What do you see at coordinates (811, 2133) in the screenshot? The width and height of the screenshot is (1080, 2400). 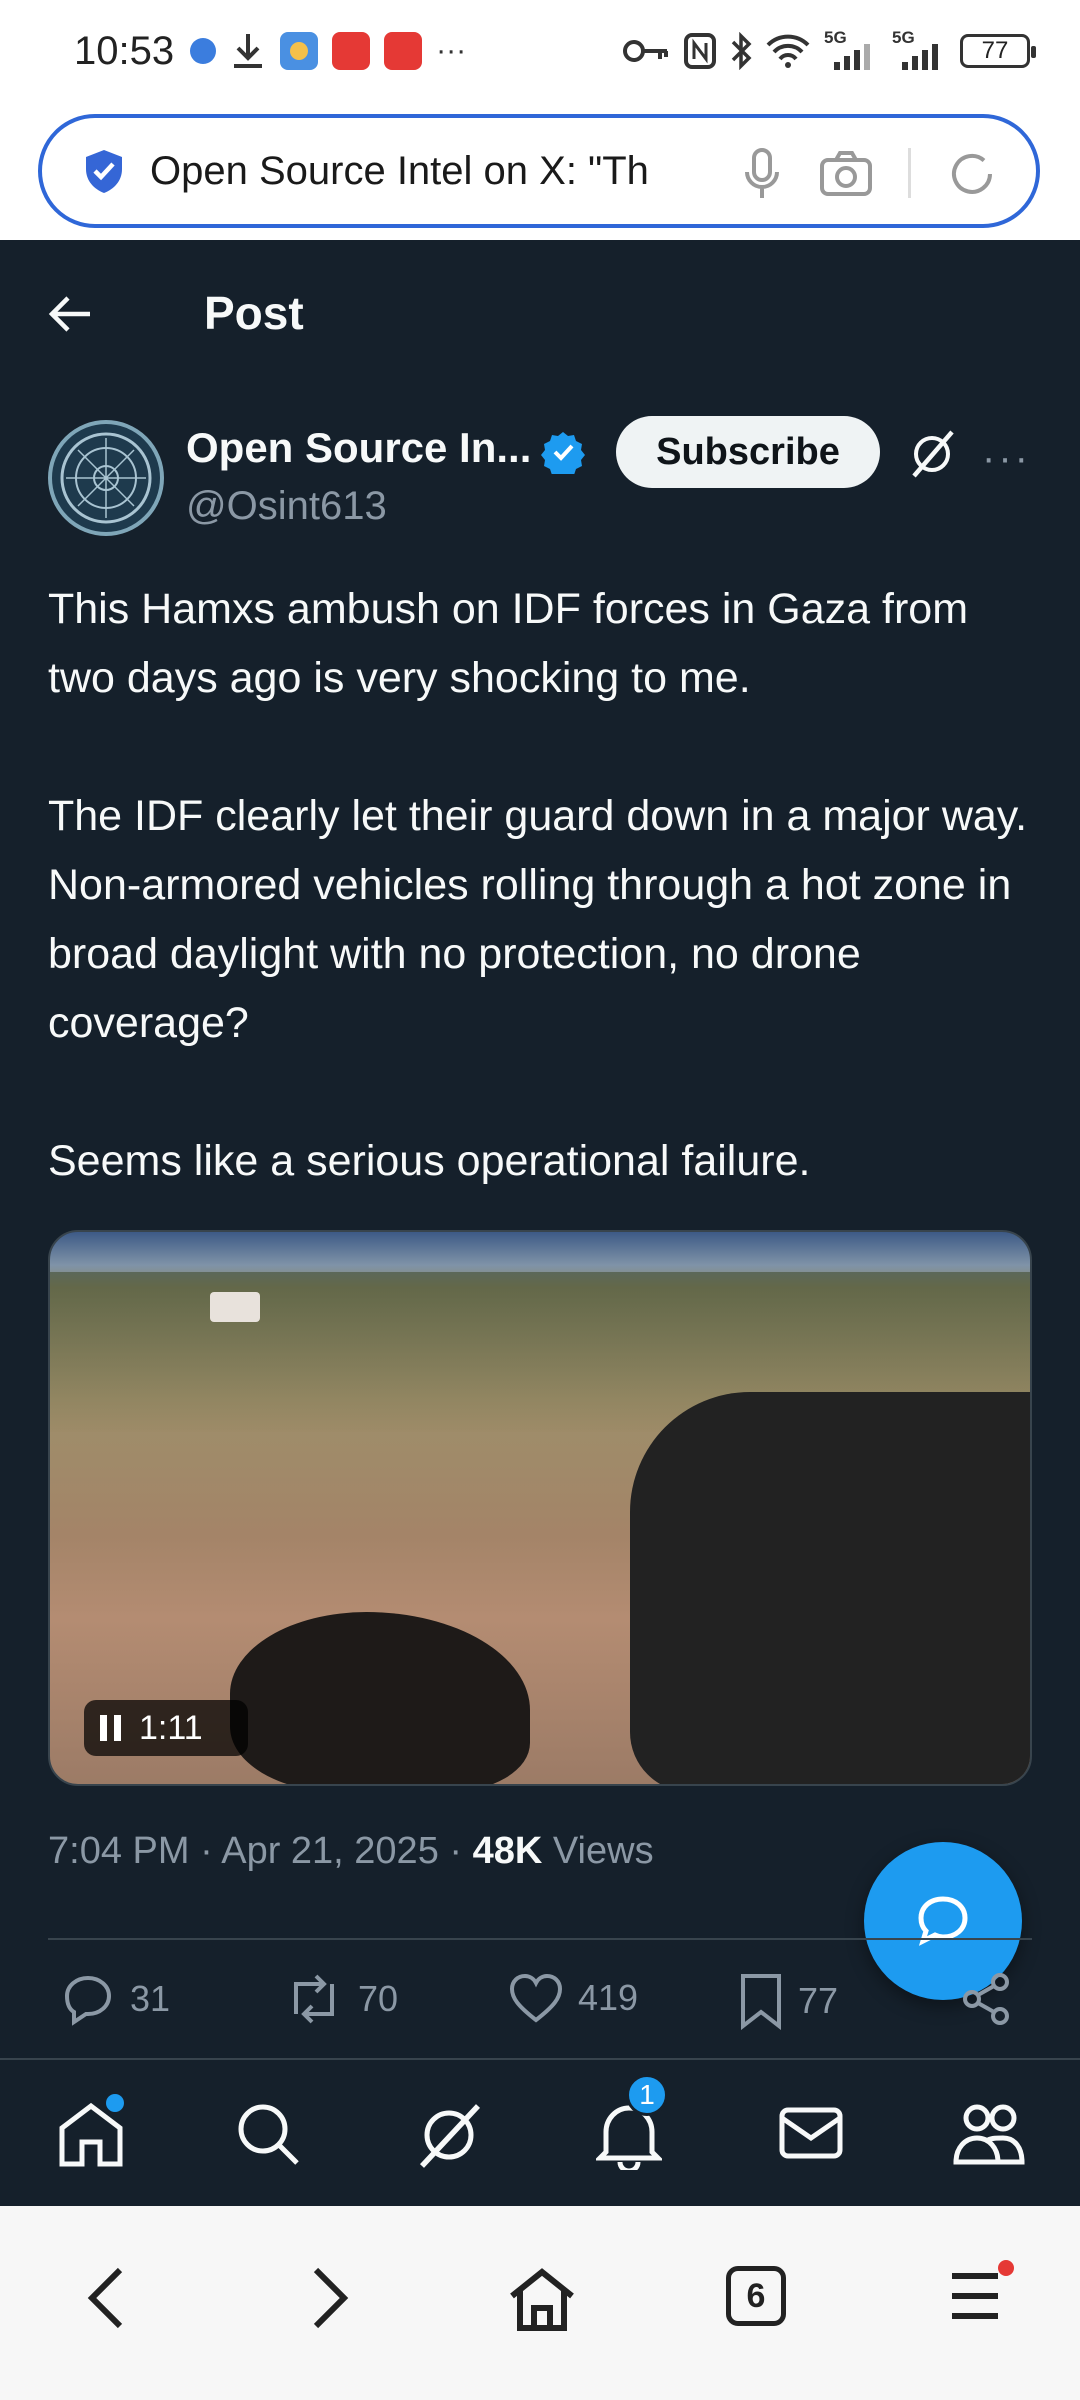 I see `mail-icon` at bounding box center [811, 2133].